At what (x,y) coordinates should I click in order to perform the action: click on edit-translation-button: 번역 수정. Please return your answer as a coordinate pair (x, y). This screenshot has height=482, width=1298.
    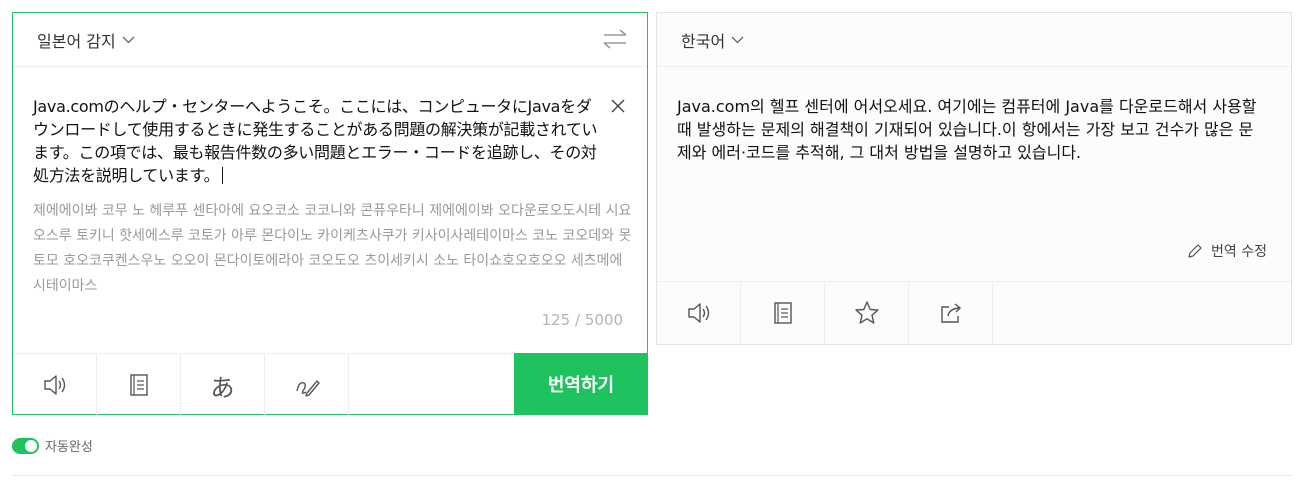
    Looking at the image, I should click on (1227, 251).